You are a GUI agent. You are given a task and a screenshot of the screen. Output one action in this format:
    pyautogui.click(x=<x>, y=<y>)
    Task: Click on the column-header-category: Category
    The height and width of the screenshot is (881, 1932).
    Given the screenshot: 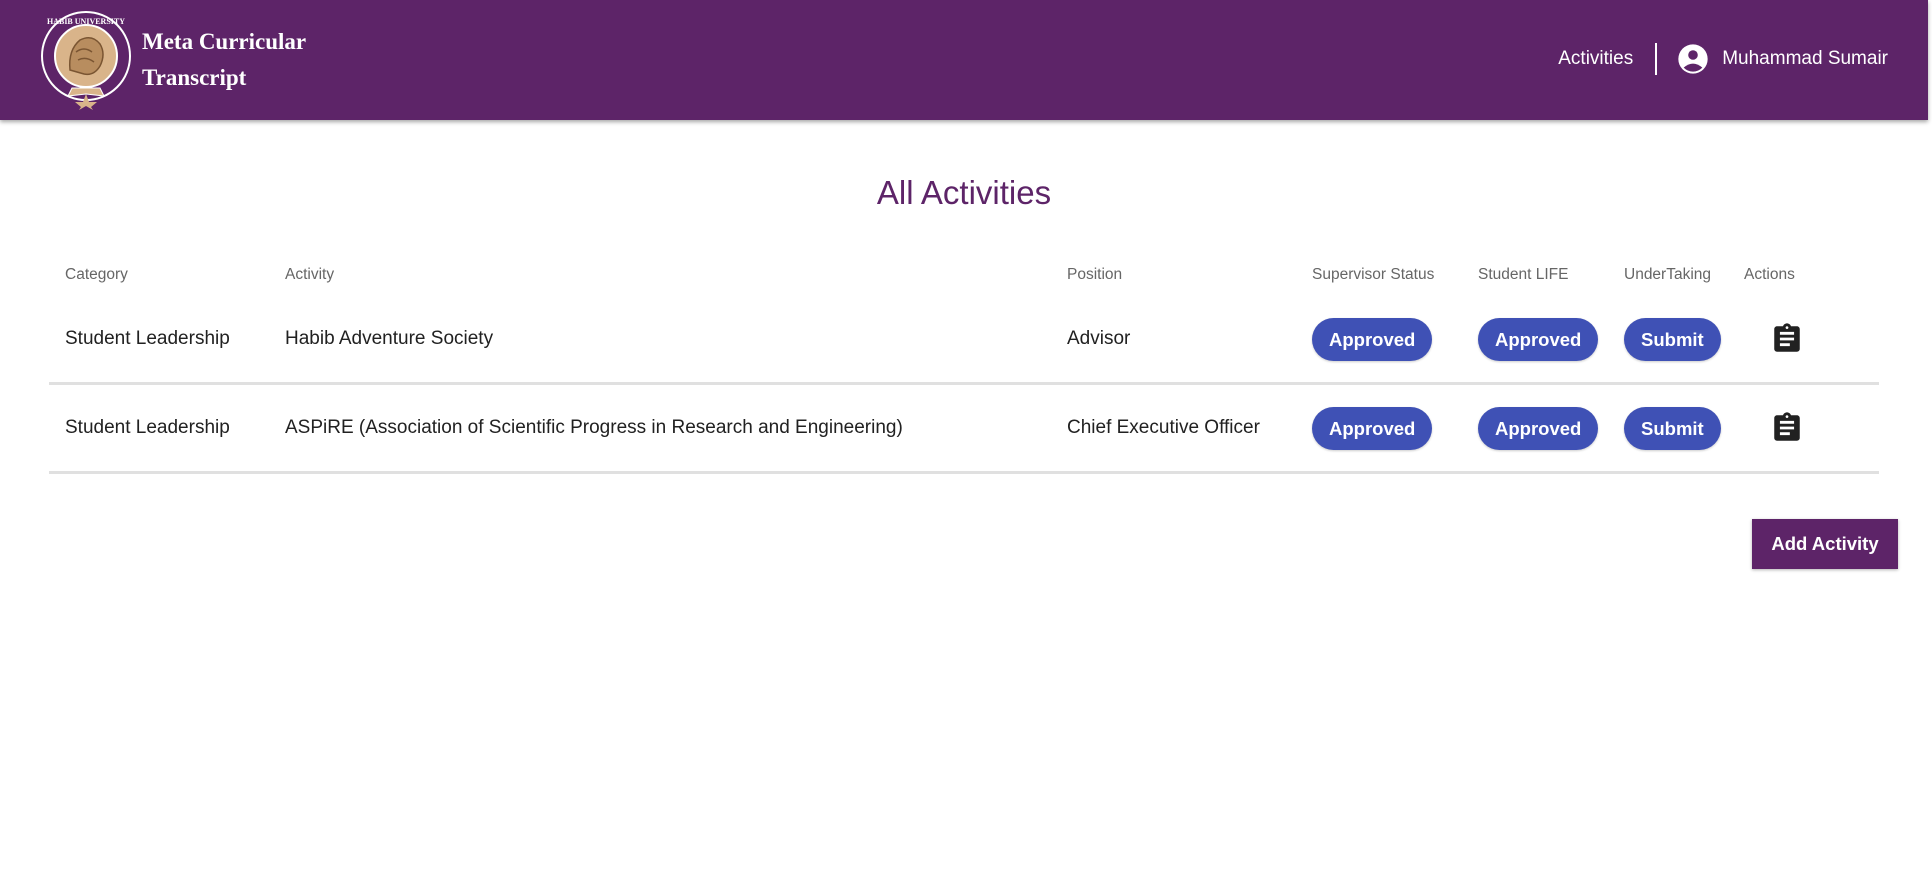 What is the action you would take?
    pyautogui.click(x=96, y=274)
    